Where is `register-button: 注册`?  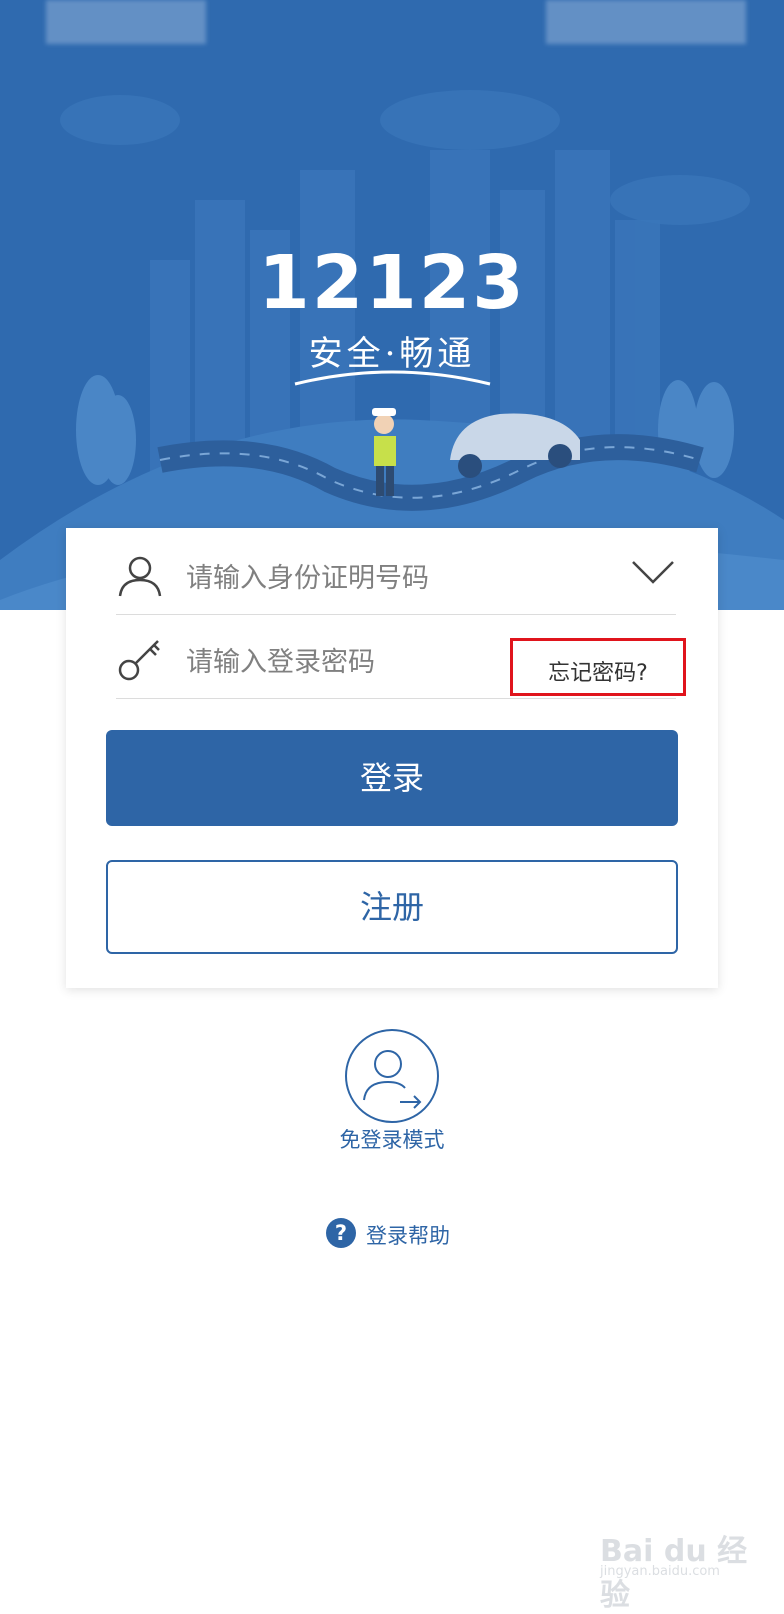
register-button: 注册 is located at coordinates (392, 907).